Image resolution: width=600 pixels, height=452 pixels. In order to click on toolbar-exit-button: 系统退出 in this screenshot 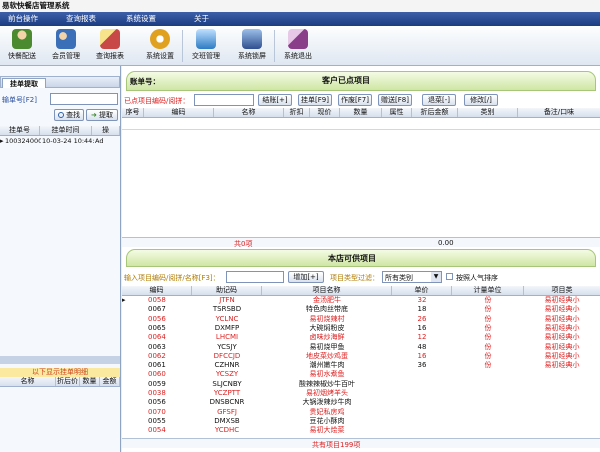, I will do `click(298, 46)`.